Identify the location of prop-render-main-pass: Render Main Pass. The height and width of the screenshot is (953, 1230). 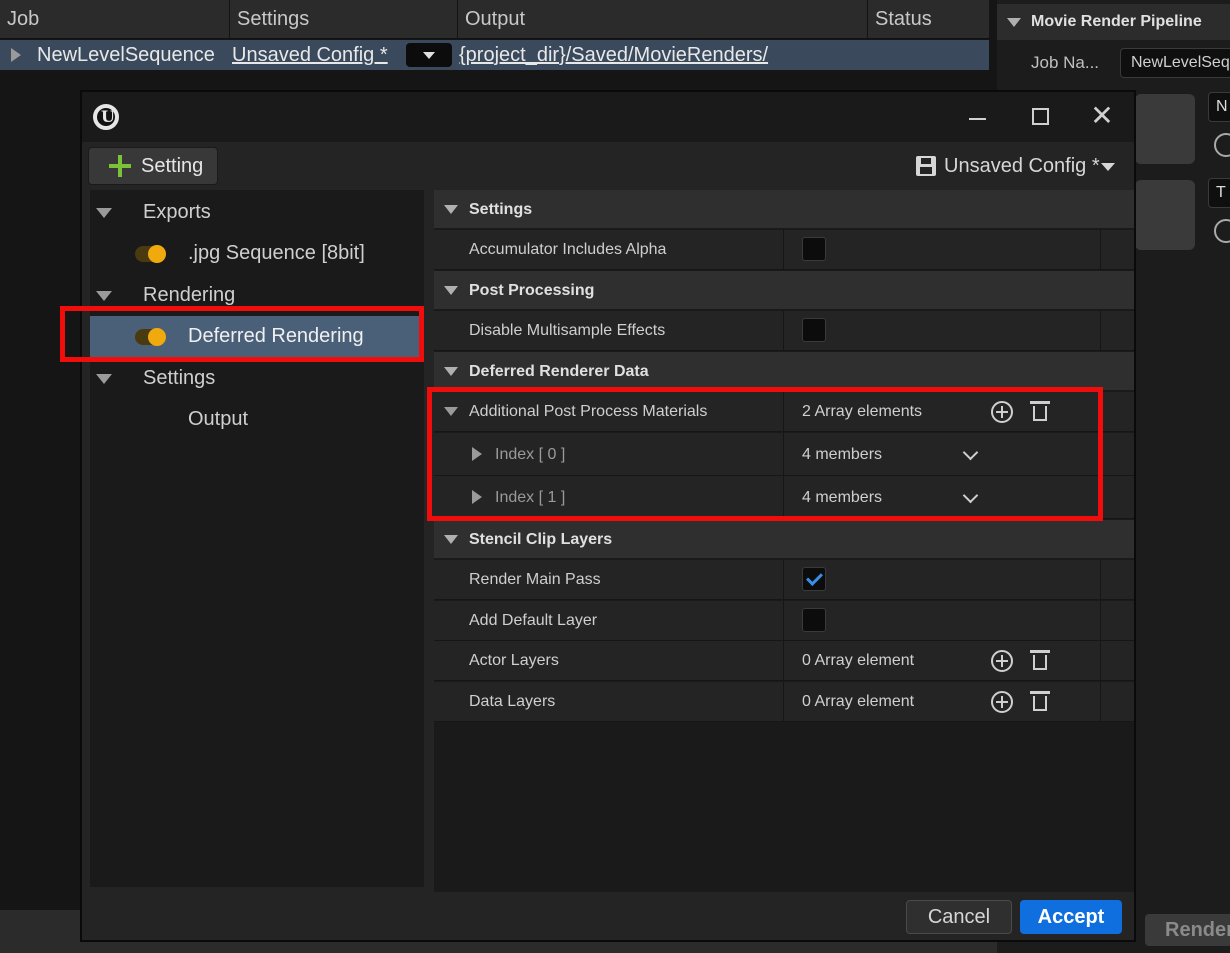
(784, 580).